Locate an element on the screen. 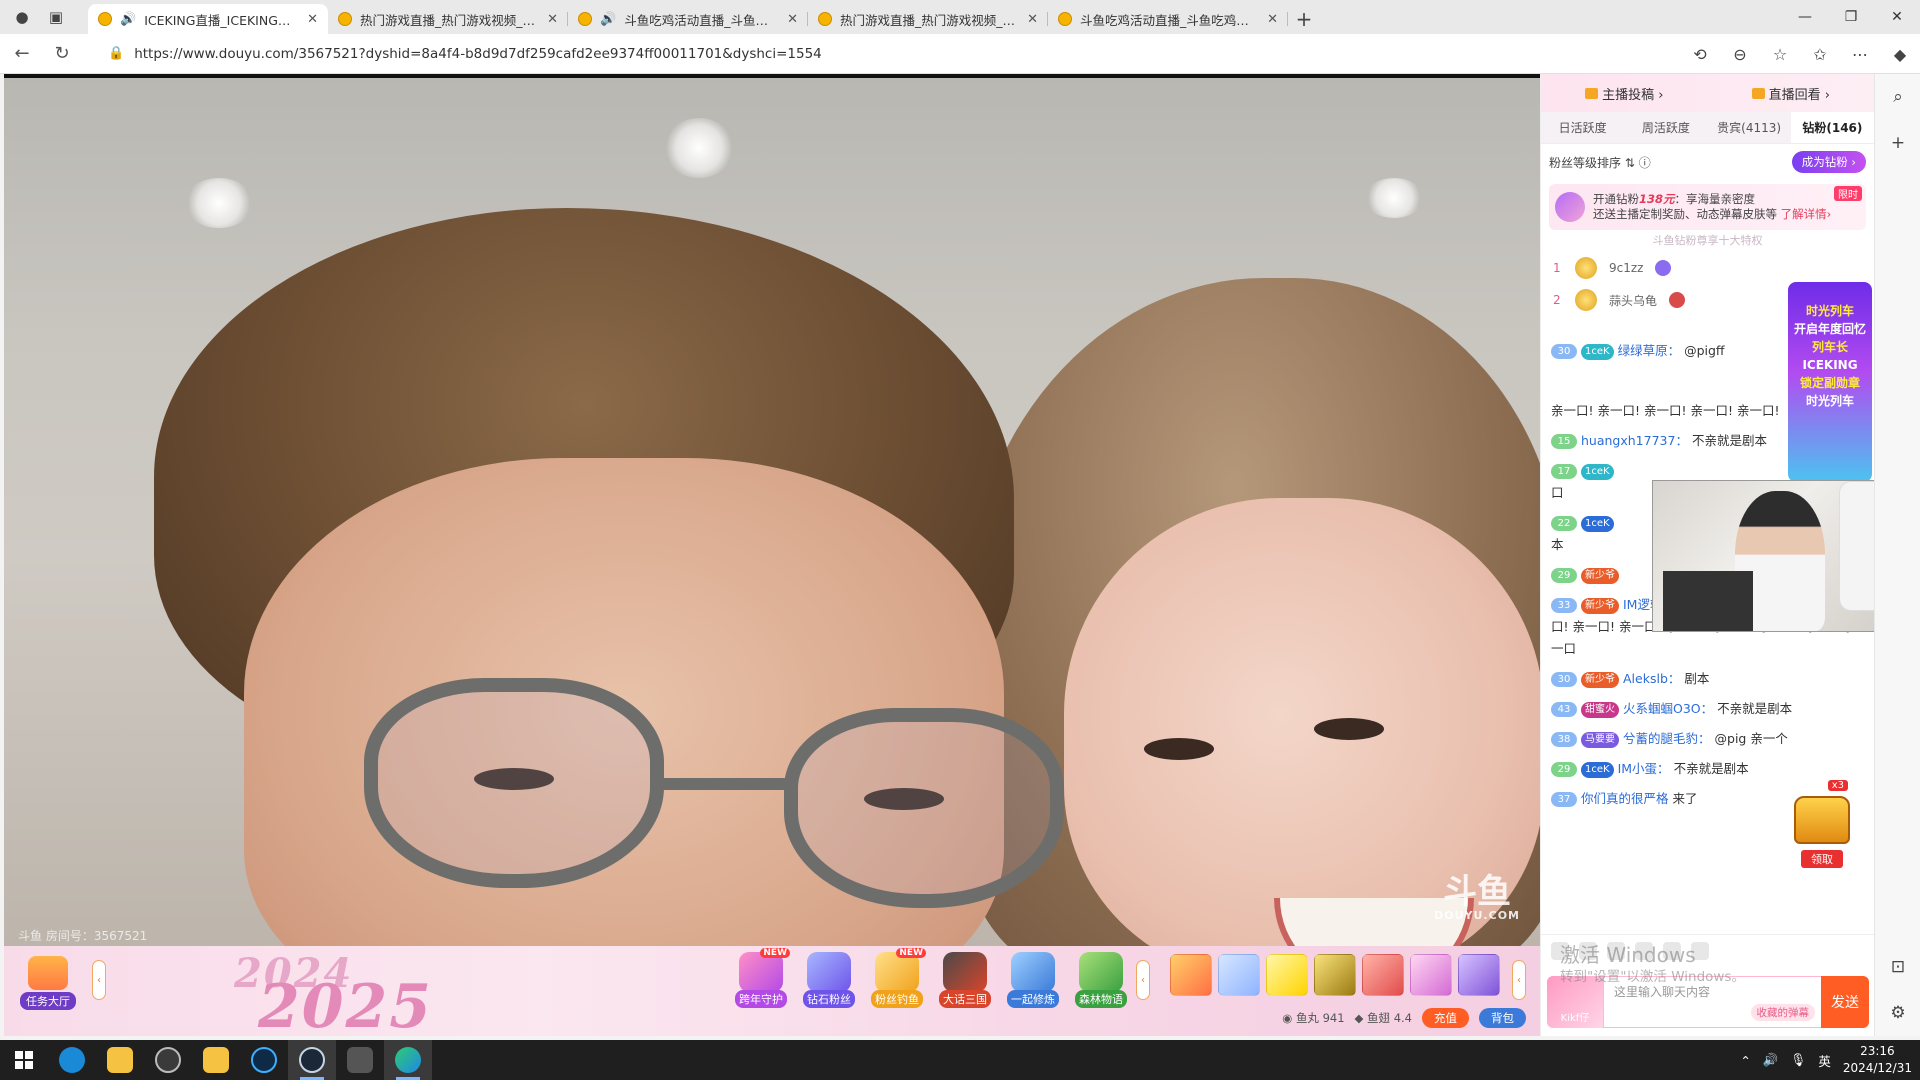  reader-icon: ⊖ is located at coordinates (1740, 54).